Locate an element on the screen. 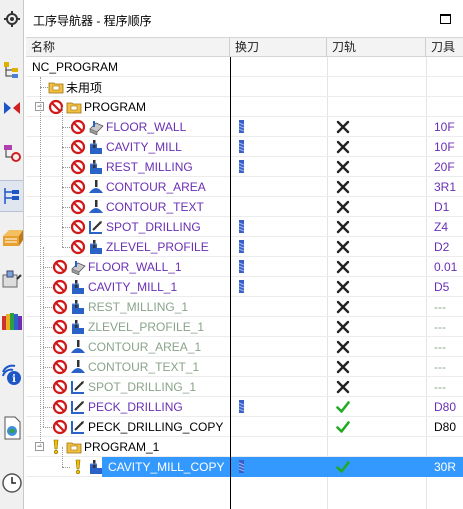 The height and width of the screenshot is (509, 463). column-splitter is located at coordinates (230, 283).